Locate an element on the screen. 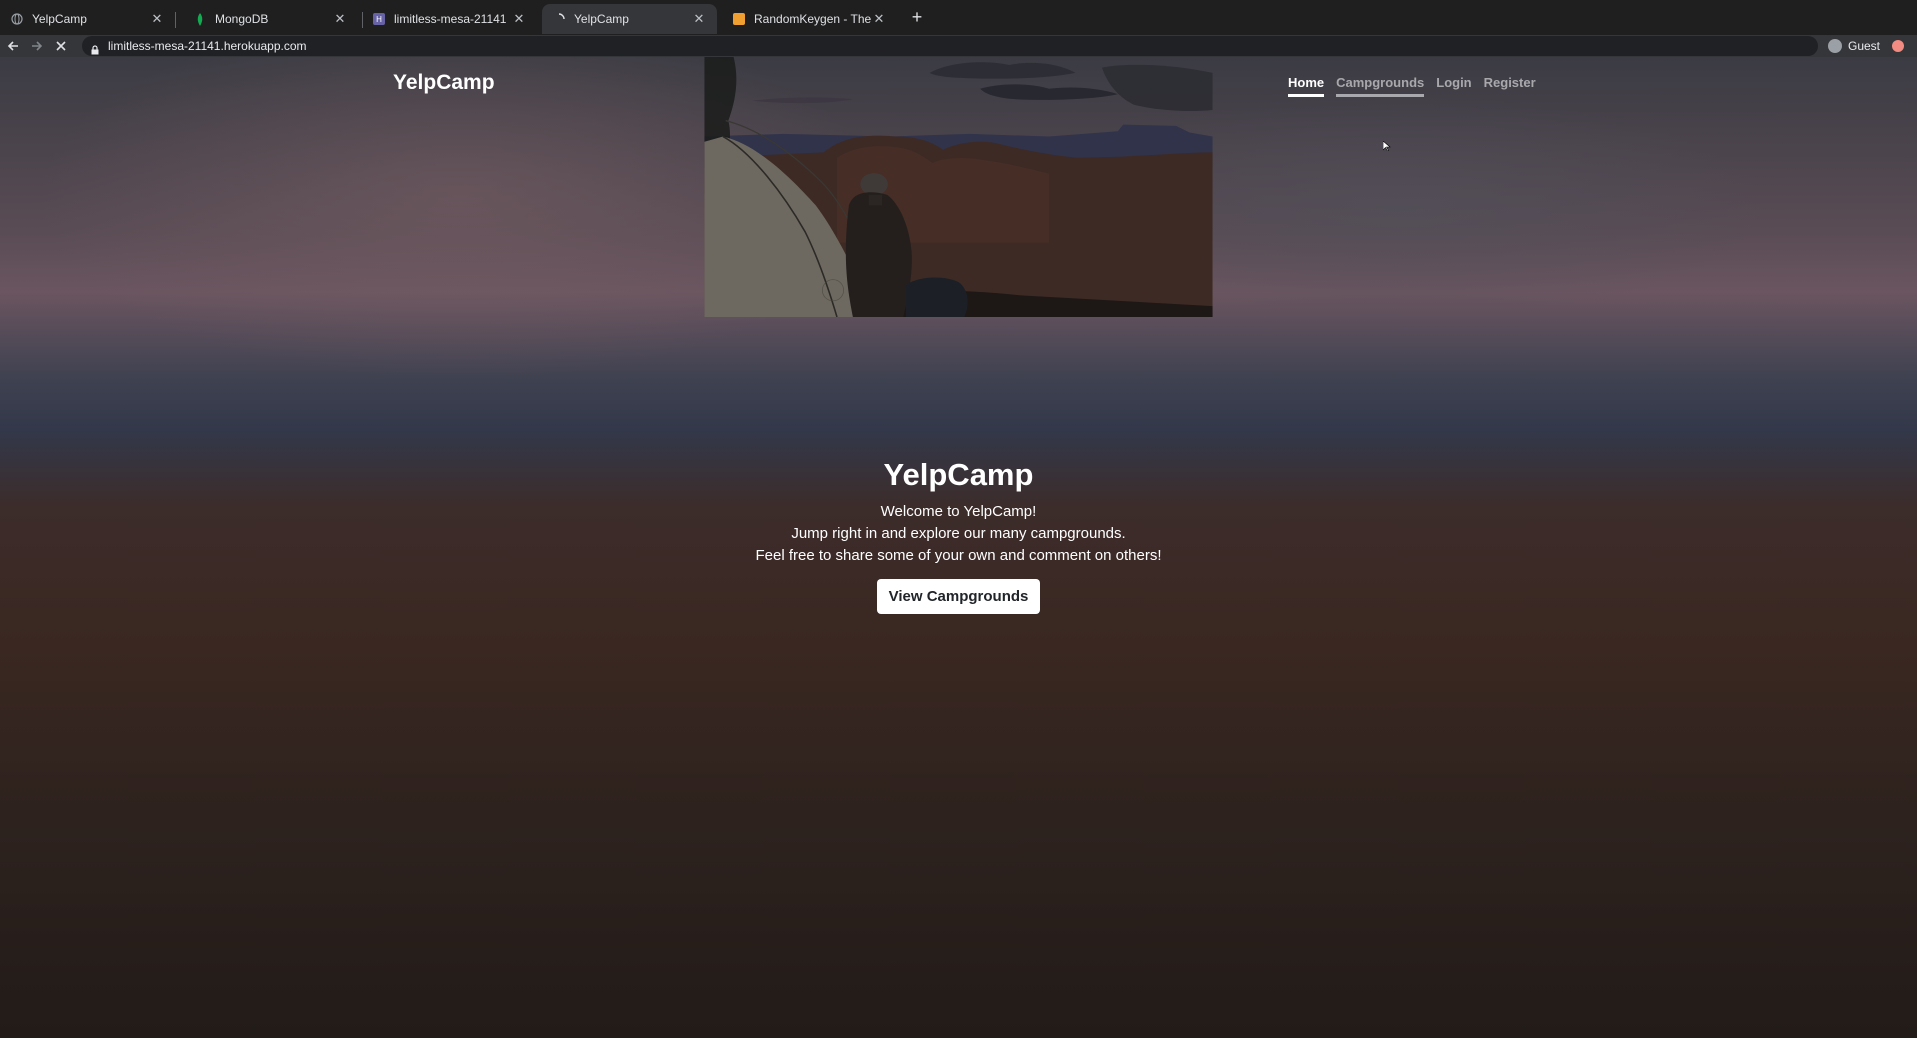 This screenshot has height=1038, width=1917. tab-mongodb: MongoDB ✕ is located at coordinates (270, 19).